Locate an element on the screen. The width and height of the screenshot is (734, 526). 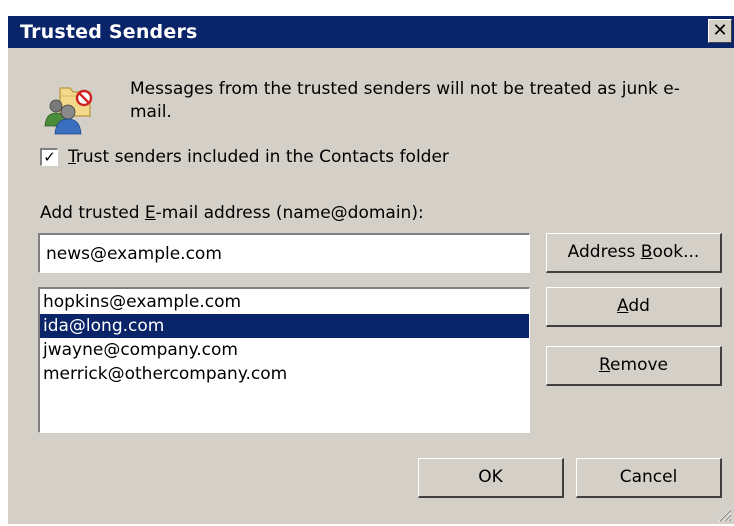
remove-button: Remove is located at coordinates (634, 366).